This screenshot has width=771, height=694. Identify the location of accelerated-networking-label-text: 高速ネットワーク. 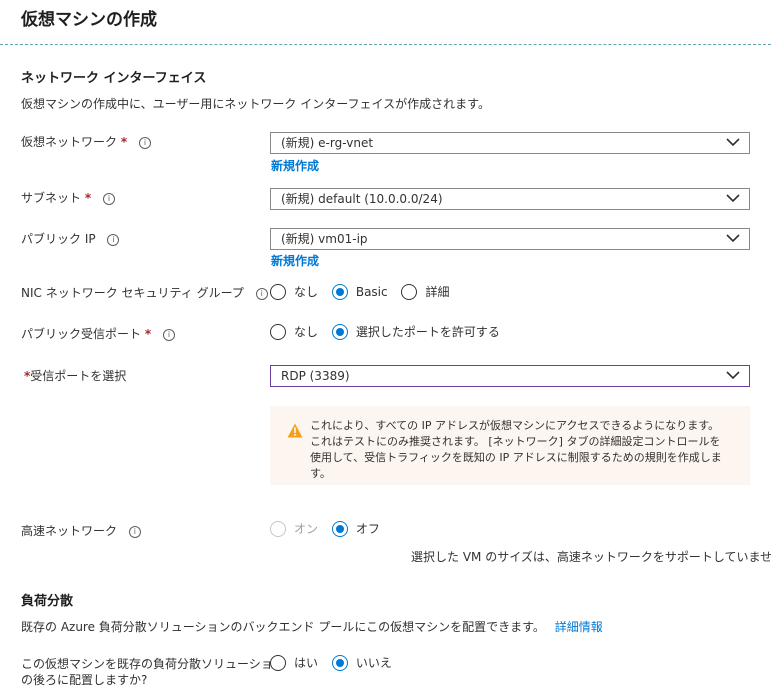
(69, 531).